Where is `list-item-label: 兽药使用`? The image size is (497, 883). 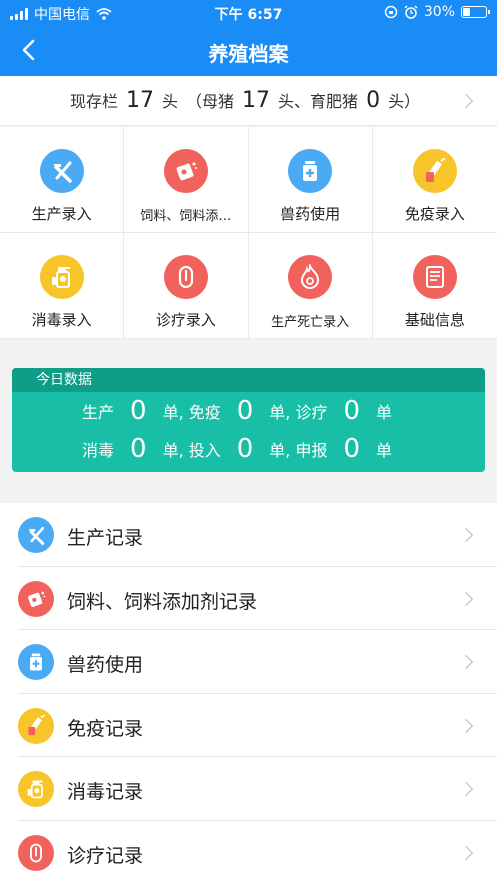
list-item-label: 兽药使用 is located at coordinates (105, 665).